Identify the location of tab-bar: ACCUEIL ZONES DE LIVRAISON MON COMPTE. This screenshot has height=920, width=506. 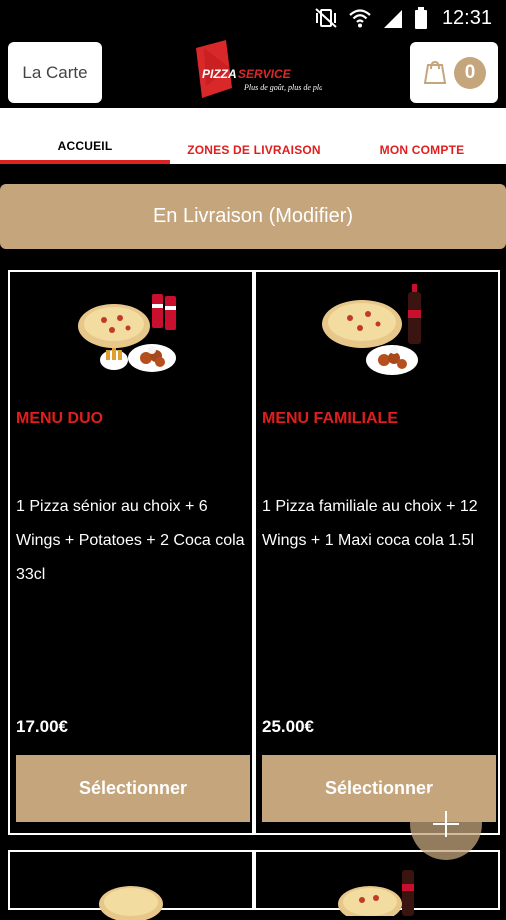
(253, 136).